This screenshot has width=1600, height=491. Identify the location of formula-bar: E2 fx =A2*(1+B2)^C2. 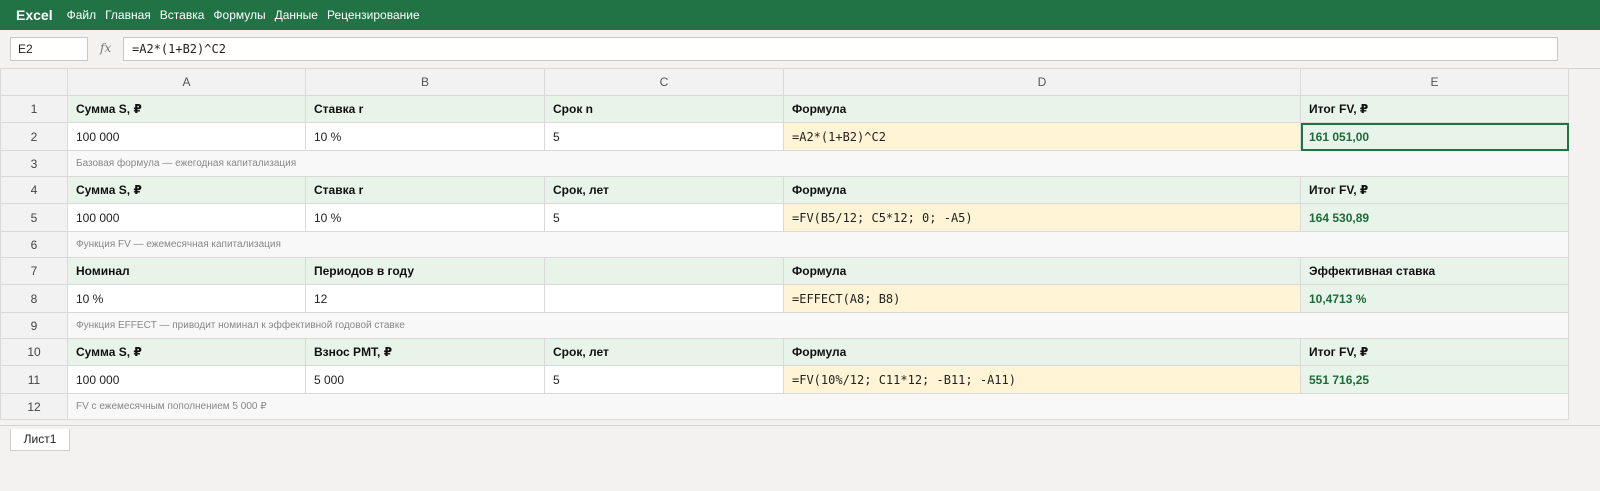
(800, 49).